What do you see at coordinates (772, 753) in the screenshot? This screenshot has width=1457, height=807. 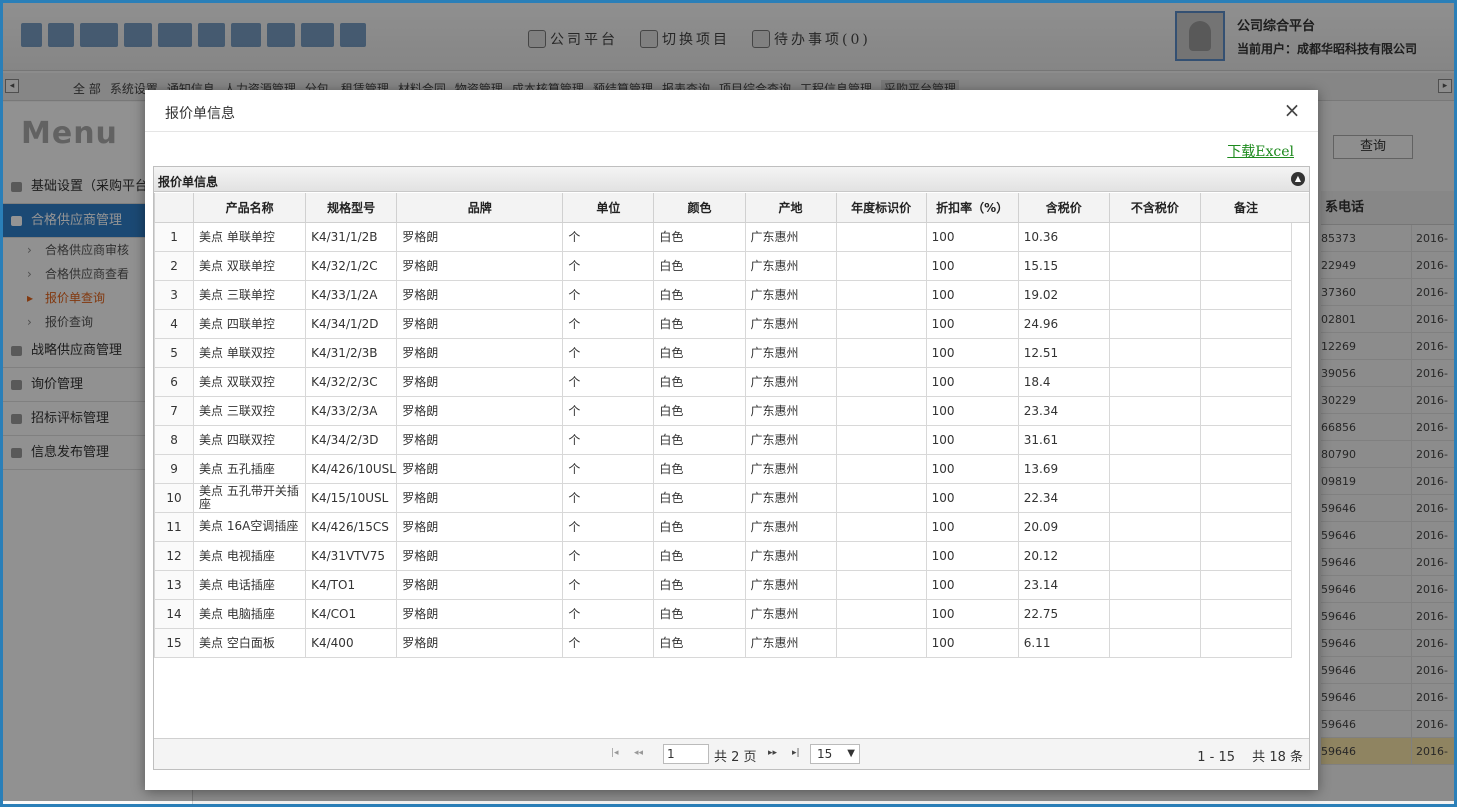 I see `next-page-icon: ▸▸` at bounding box center [772, 753].